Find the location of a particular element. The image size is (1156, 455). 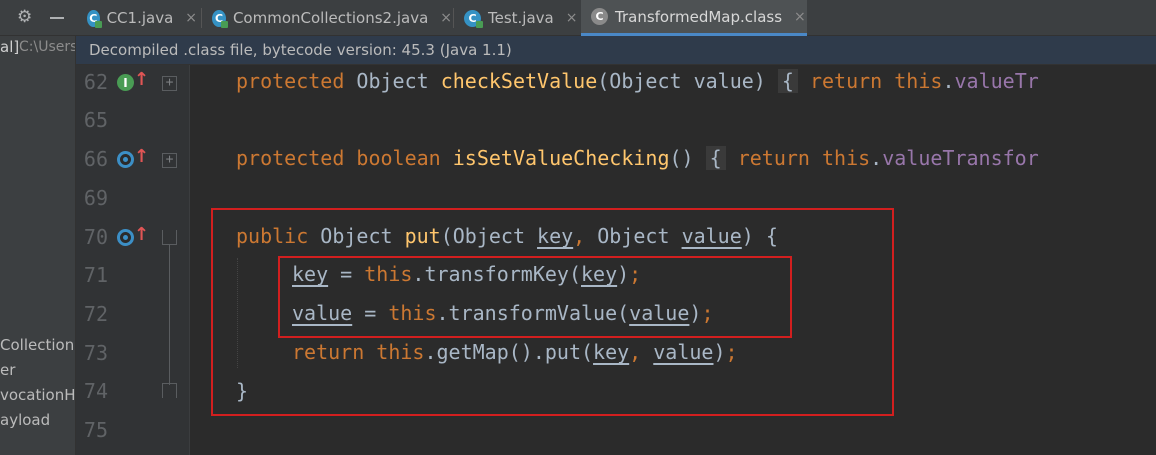

project-root-path: C:\Users is located at coordinates (47, 47).